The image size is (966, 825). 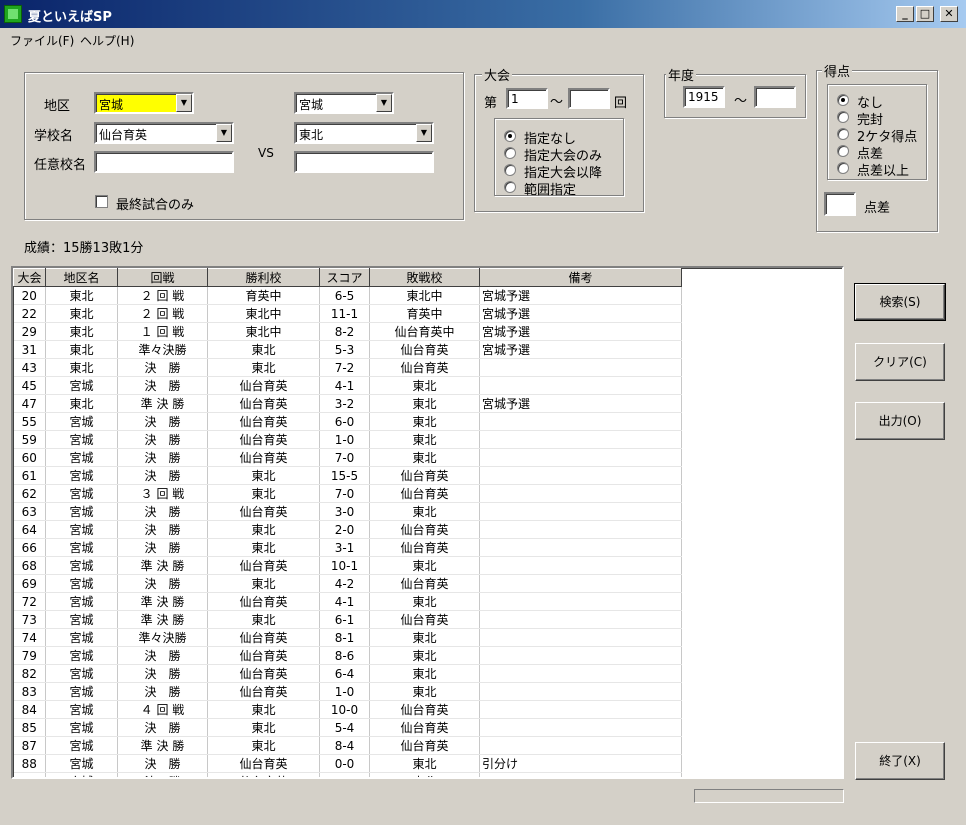 What do you see at coordinates (29, 637) in the screenshot?
I see `cell-tournament: 74` at bounding box center [29, 637].